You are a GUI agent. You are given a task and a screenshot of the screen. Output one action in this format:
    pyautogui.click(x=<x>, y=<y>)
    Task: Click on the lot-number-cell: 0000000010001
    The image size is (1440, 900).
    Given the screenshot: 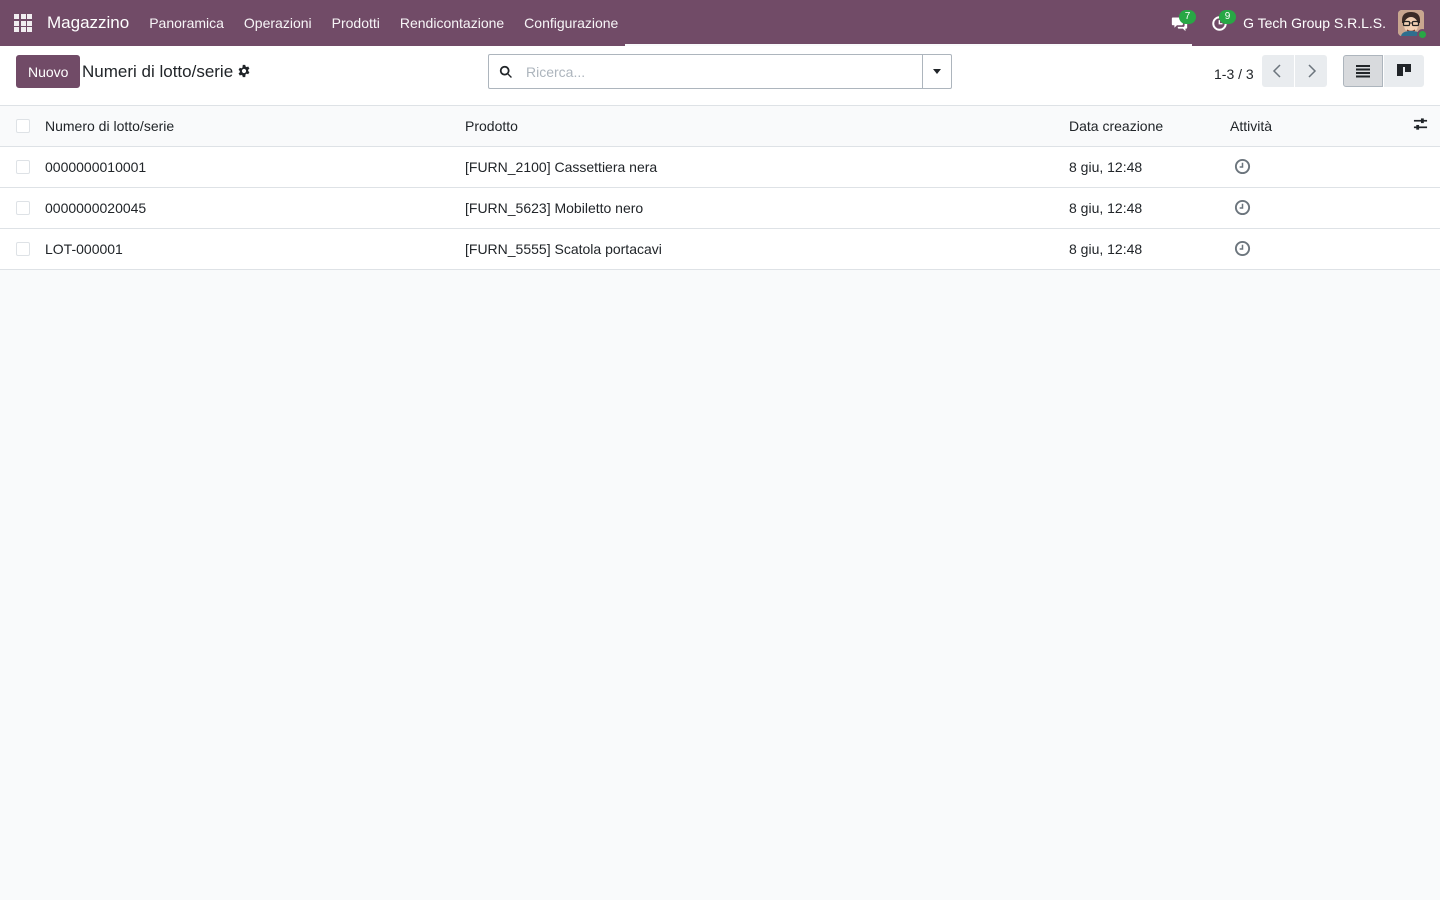 What is the action you would take?
    pyautogui.click(x=255, y=167)
    